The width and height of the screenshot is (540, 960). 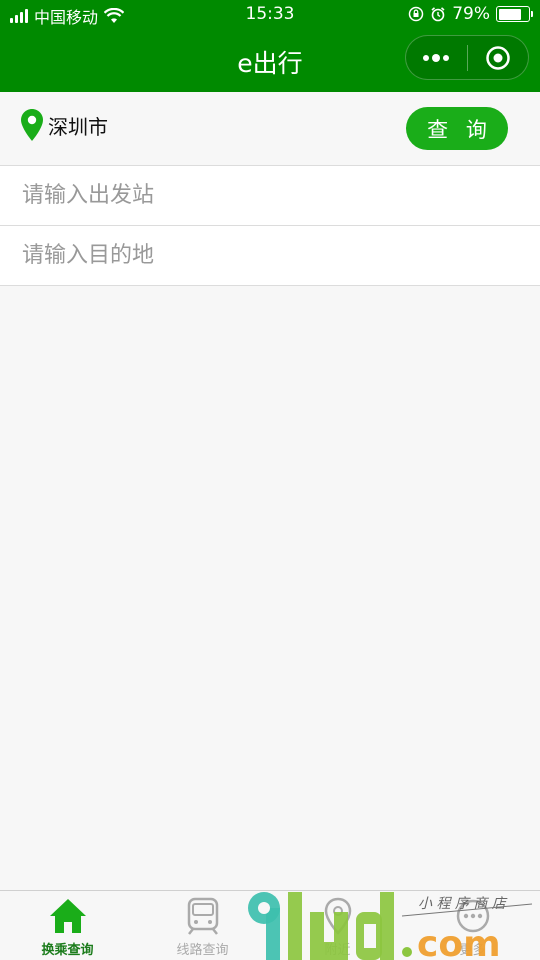 I want to click on battery-icon, so click(x=514, y=14).